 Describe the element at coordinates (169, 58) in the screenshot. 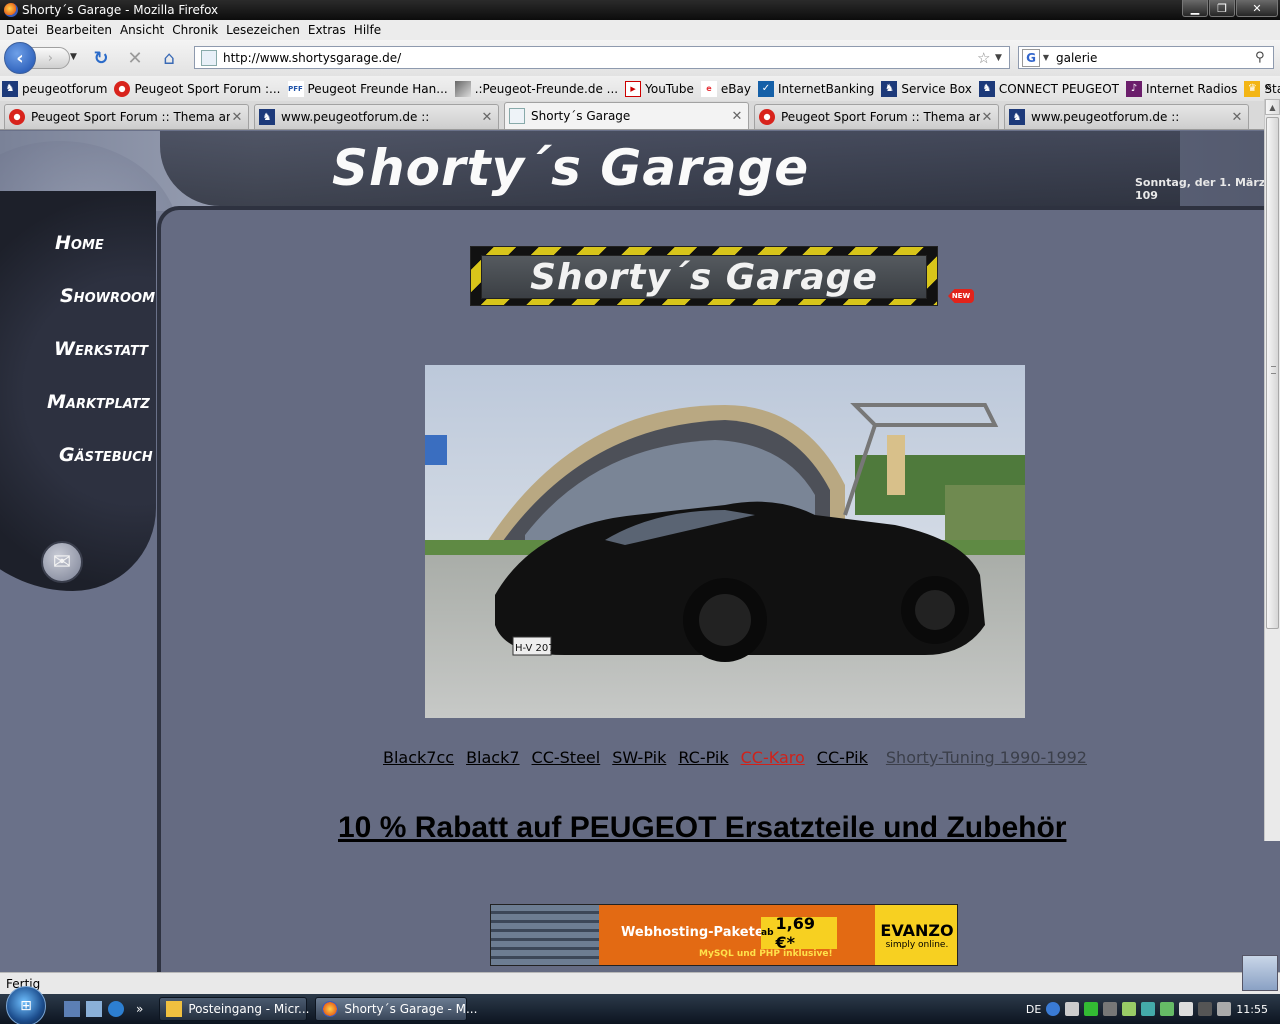

I see `home-icon: ⌂` at that location.